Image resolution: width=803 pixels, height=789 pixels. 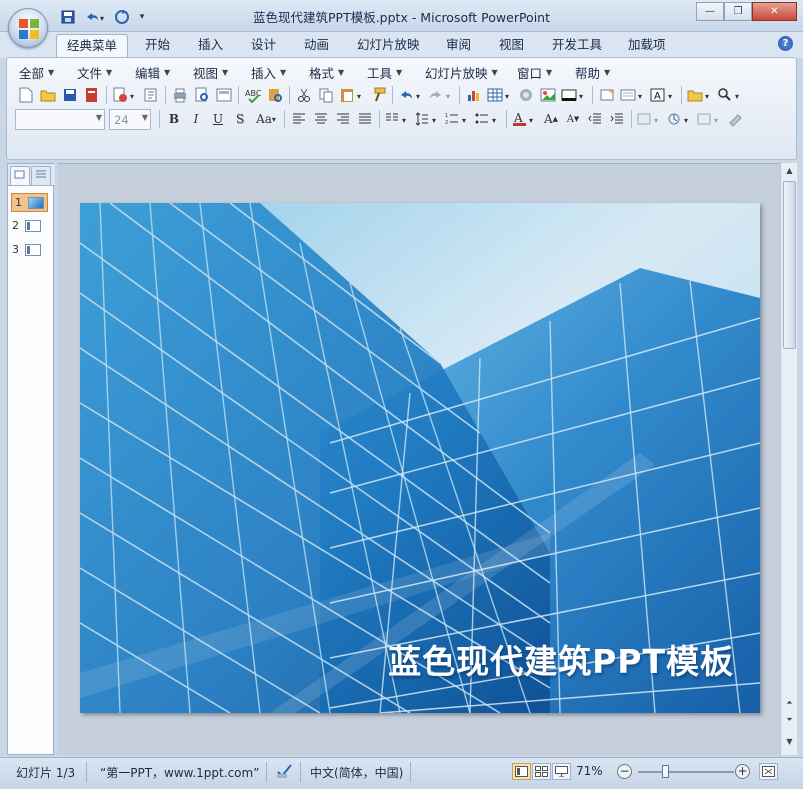 I want to click on columns-icon: ▾, so click(x=398, y=119).